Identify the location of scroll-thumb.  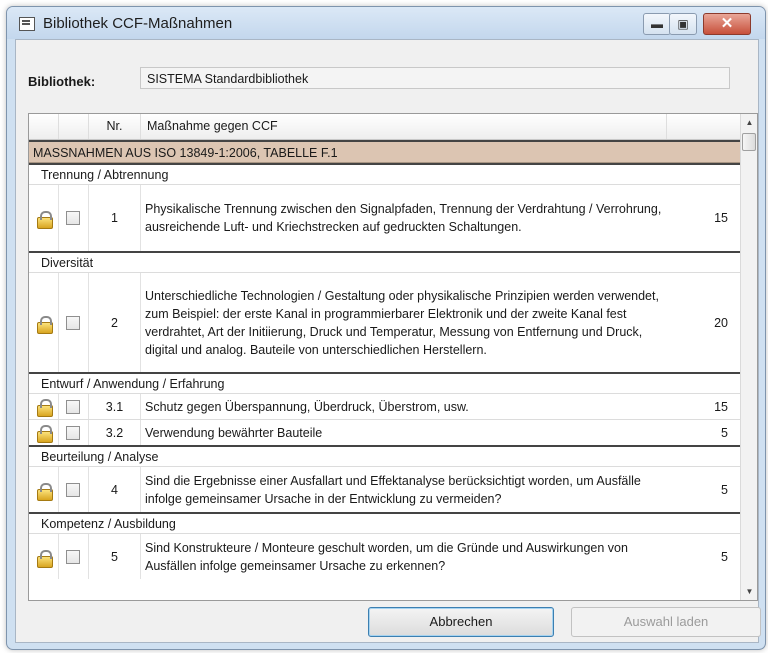
(749, 142).